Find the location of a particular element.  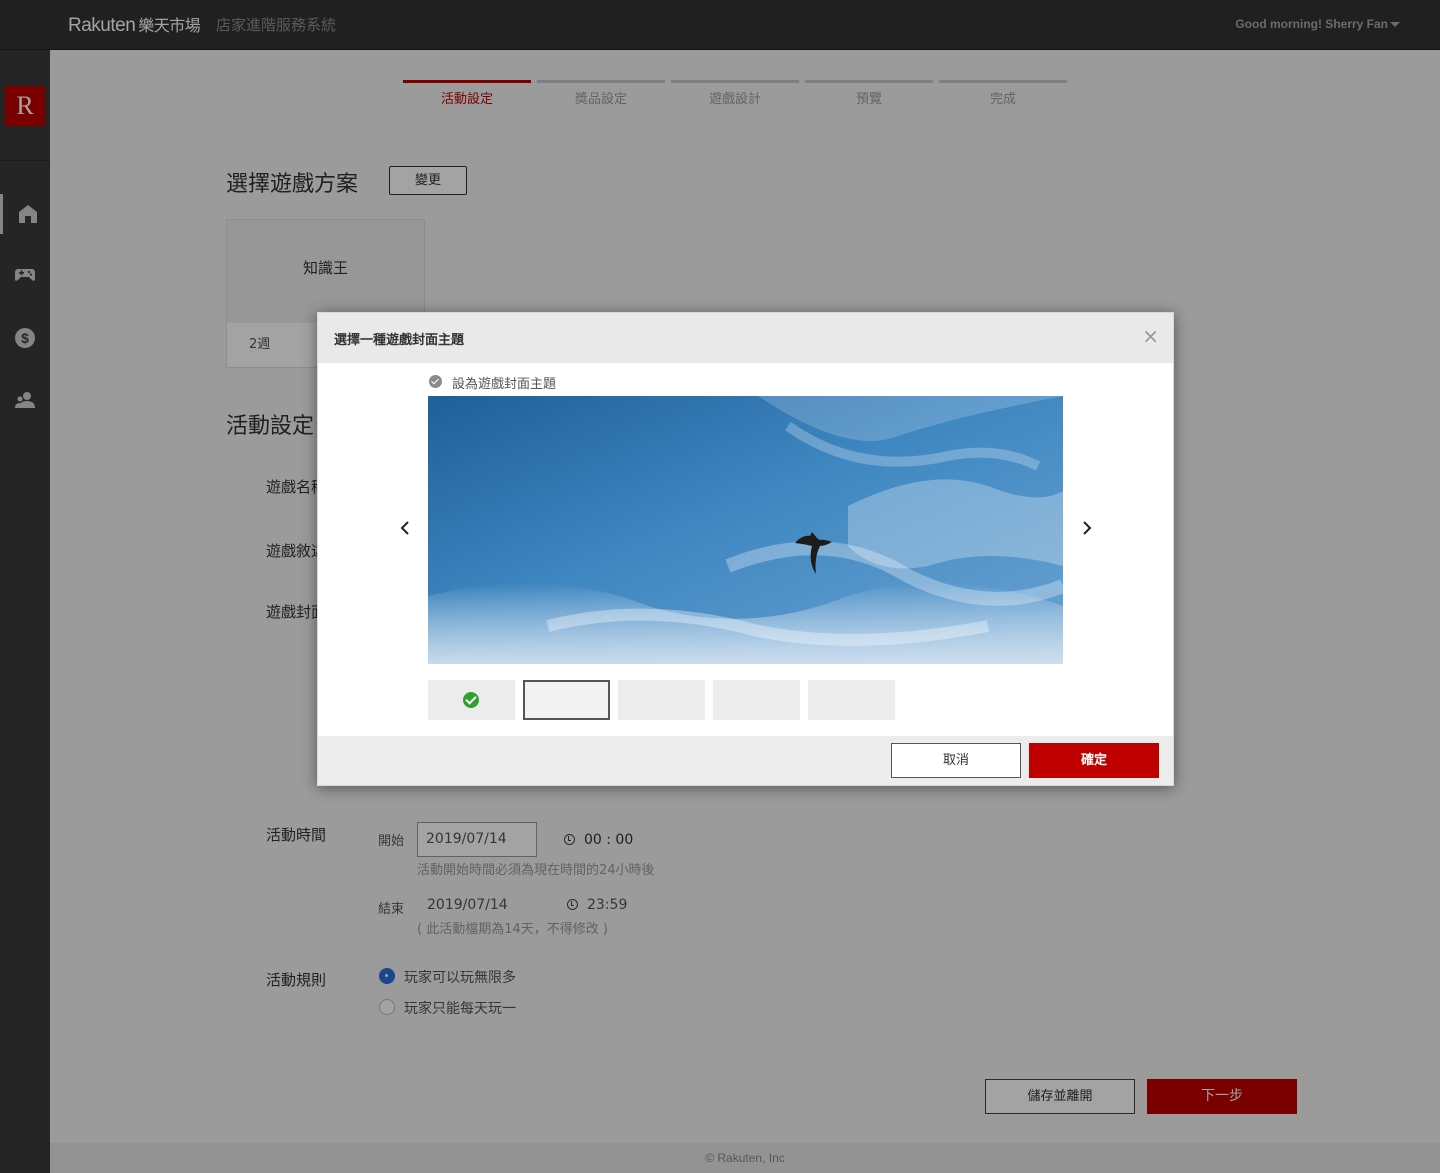

sky-with-seagull-image is located at coordinates (745, 530).